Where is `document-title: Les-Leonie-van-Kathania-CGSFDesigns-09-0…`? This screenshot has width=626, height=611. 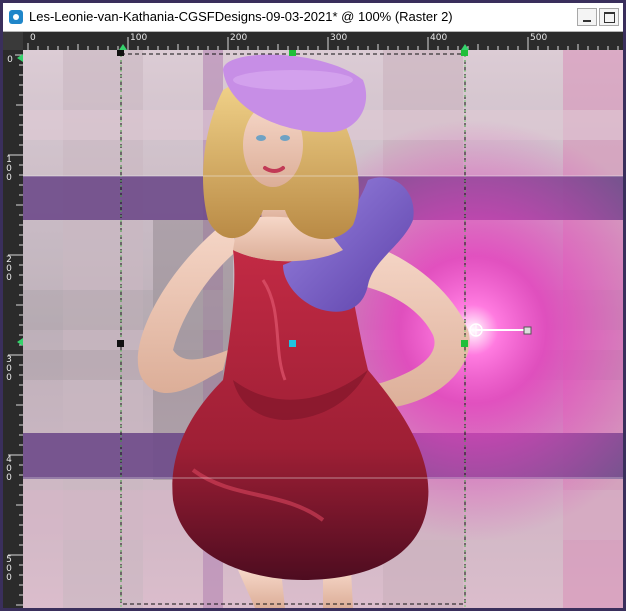 document-title: Les-Leonie-van-Kathania-CGSFDesigns-09-0… is located at coordinates (241, 16).